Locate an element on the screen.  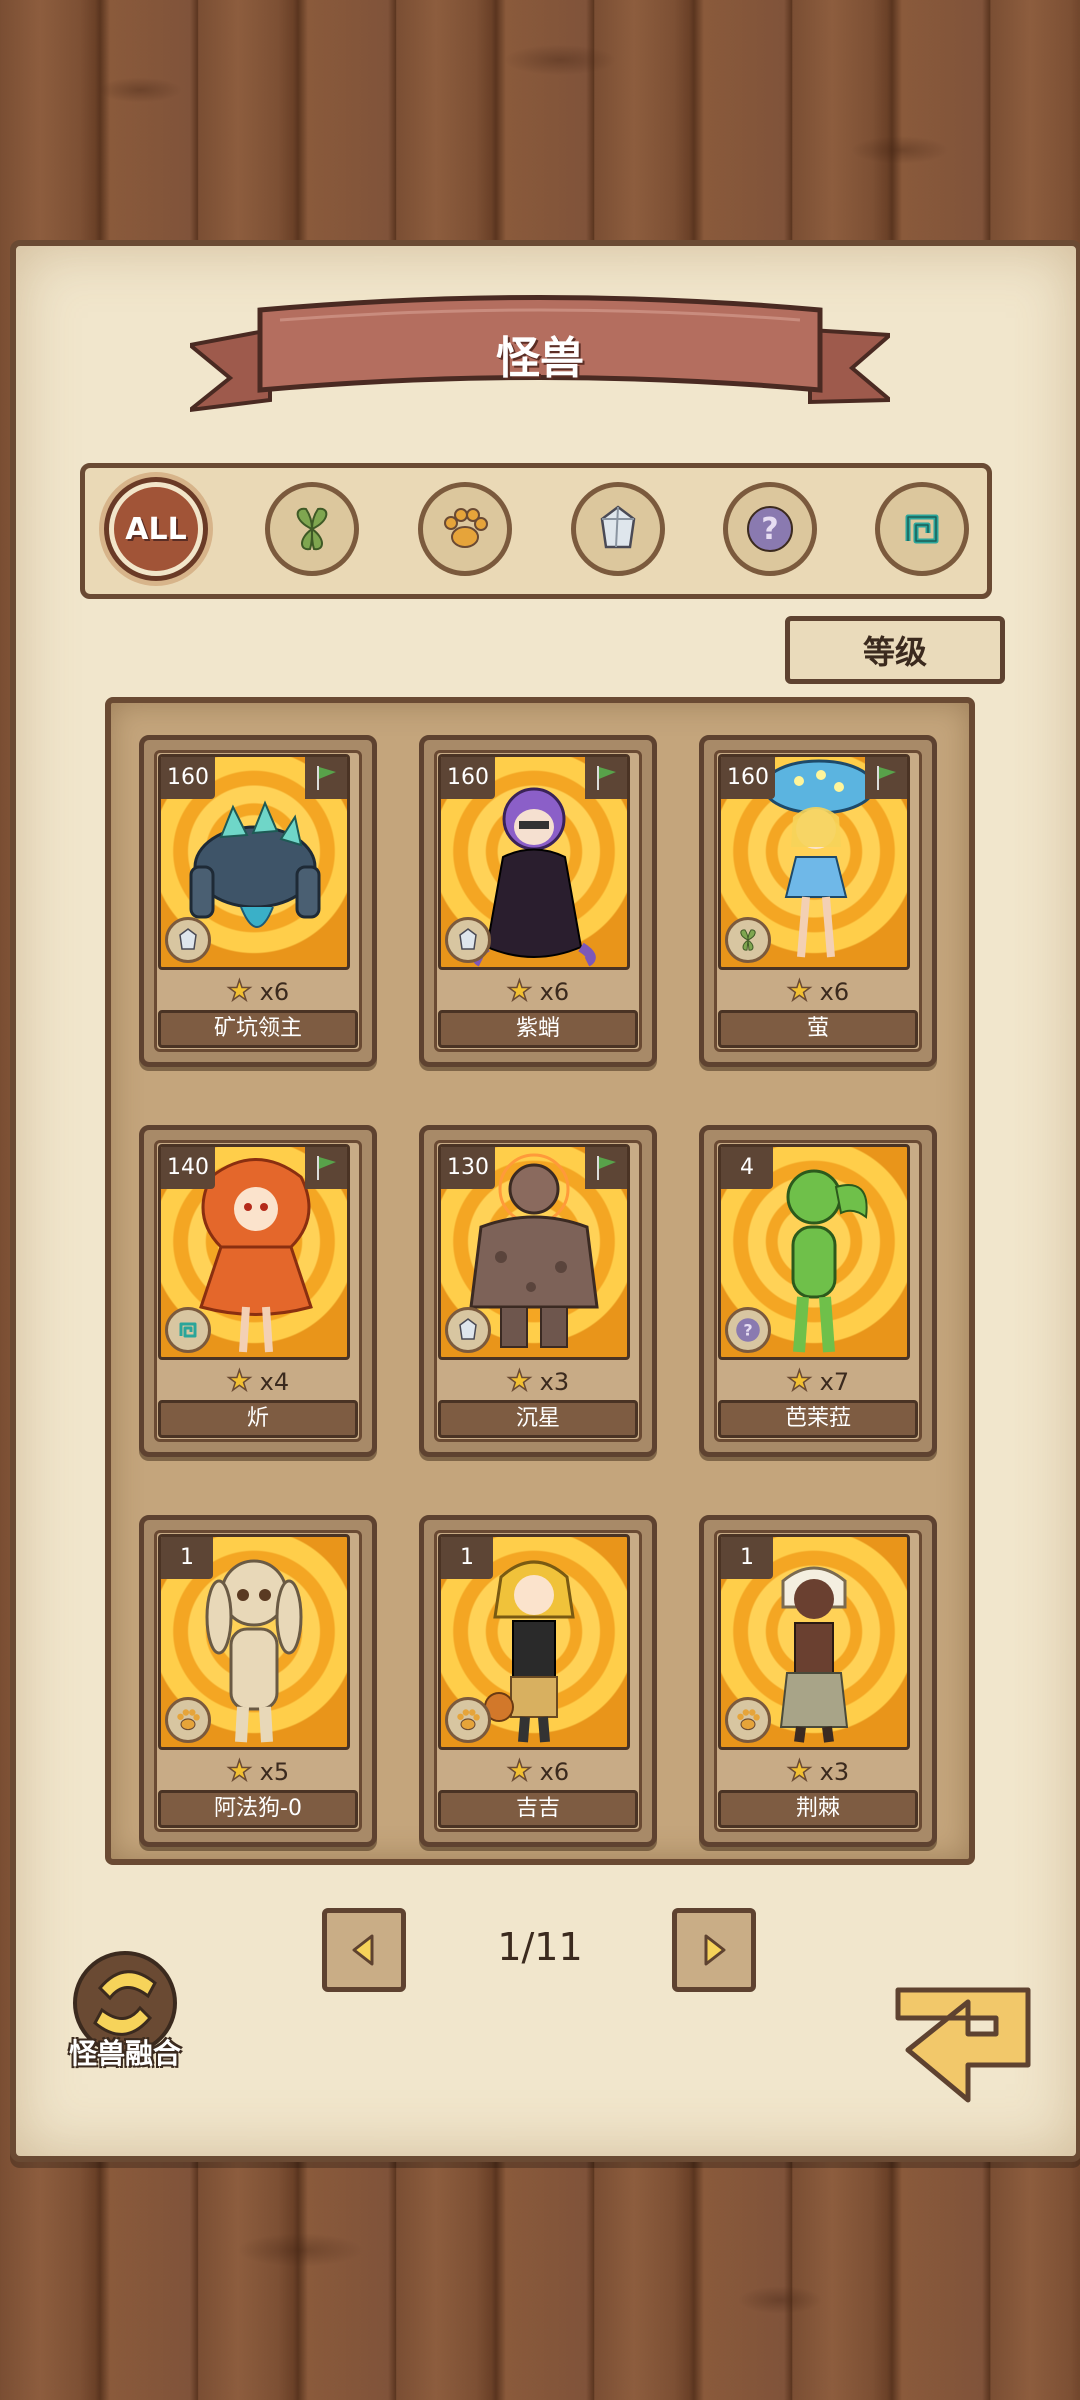
monster-name: 芭茉菈 is located at coordinates (818, 1419).